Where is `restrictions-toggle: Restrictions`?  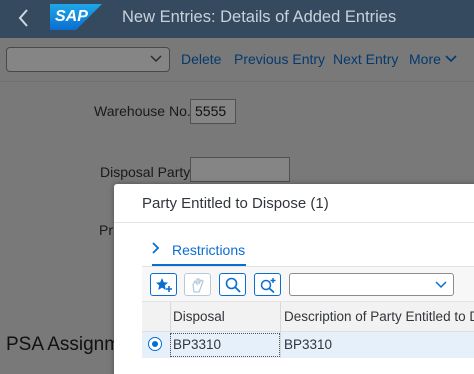
restrictions-toggle: Restrictions is located at coordinates (208, 250).